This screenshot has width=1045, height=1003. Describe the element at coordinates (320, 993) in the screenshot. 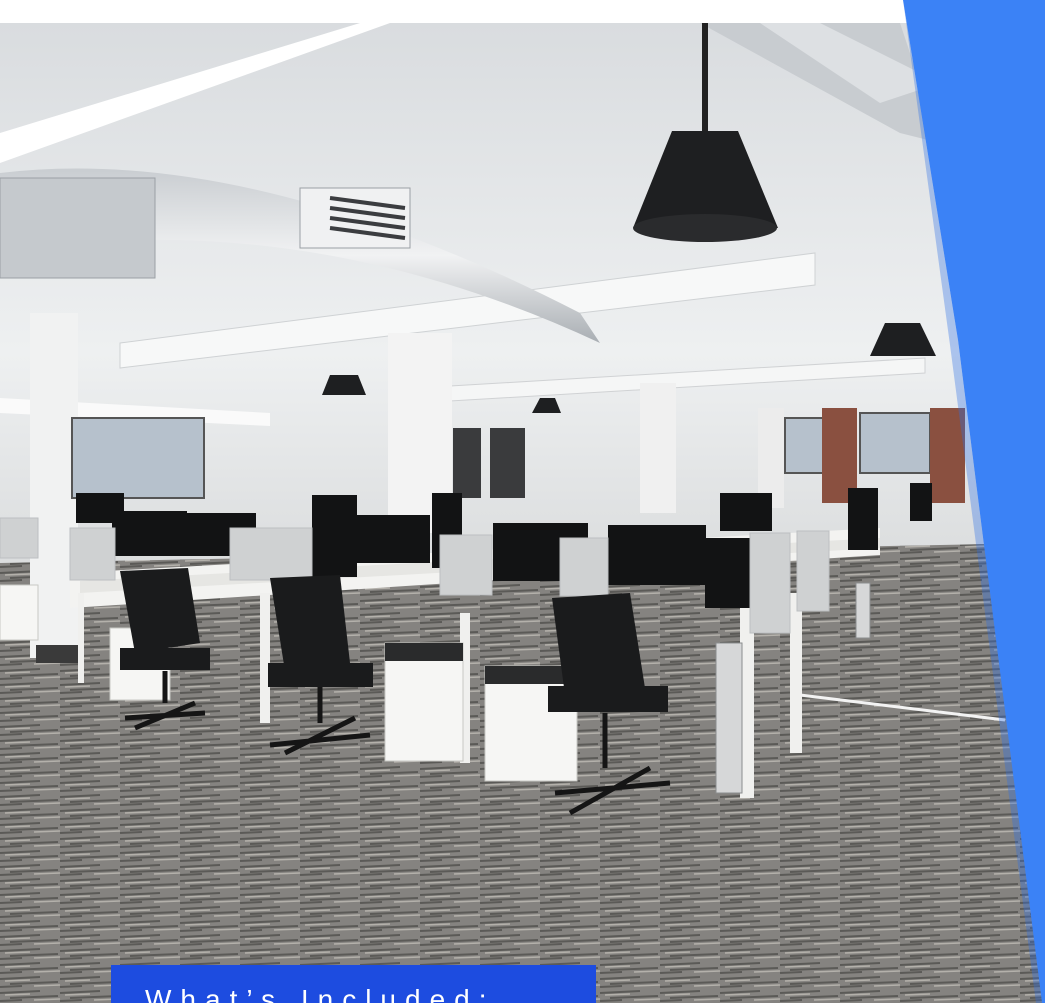

I see `caption-label: What’s Included:` at that location.